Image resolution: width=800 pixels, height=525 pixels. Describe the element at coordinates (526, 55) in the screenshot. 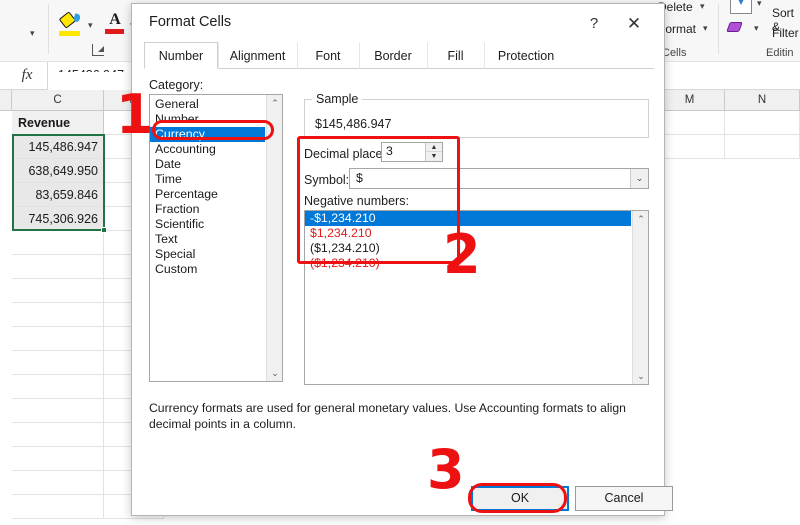

I see `tab-protection: Protection` at that location.